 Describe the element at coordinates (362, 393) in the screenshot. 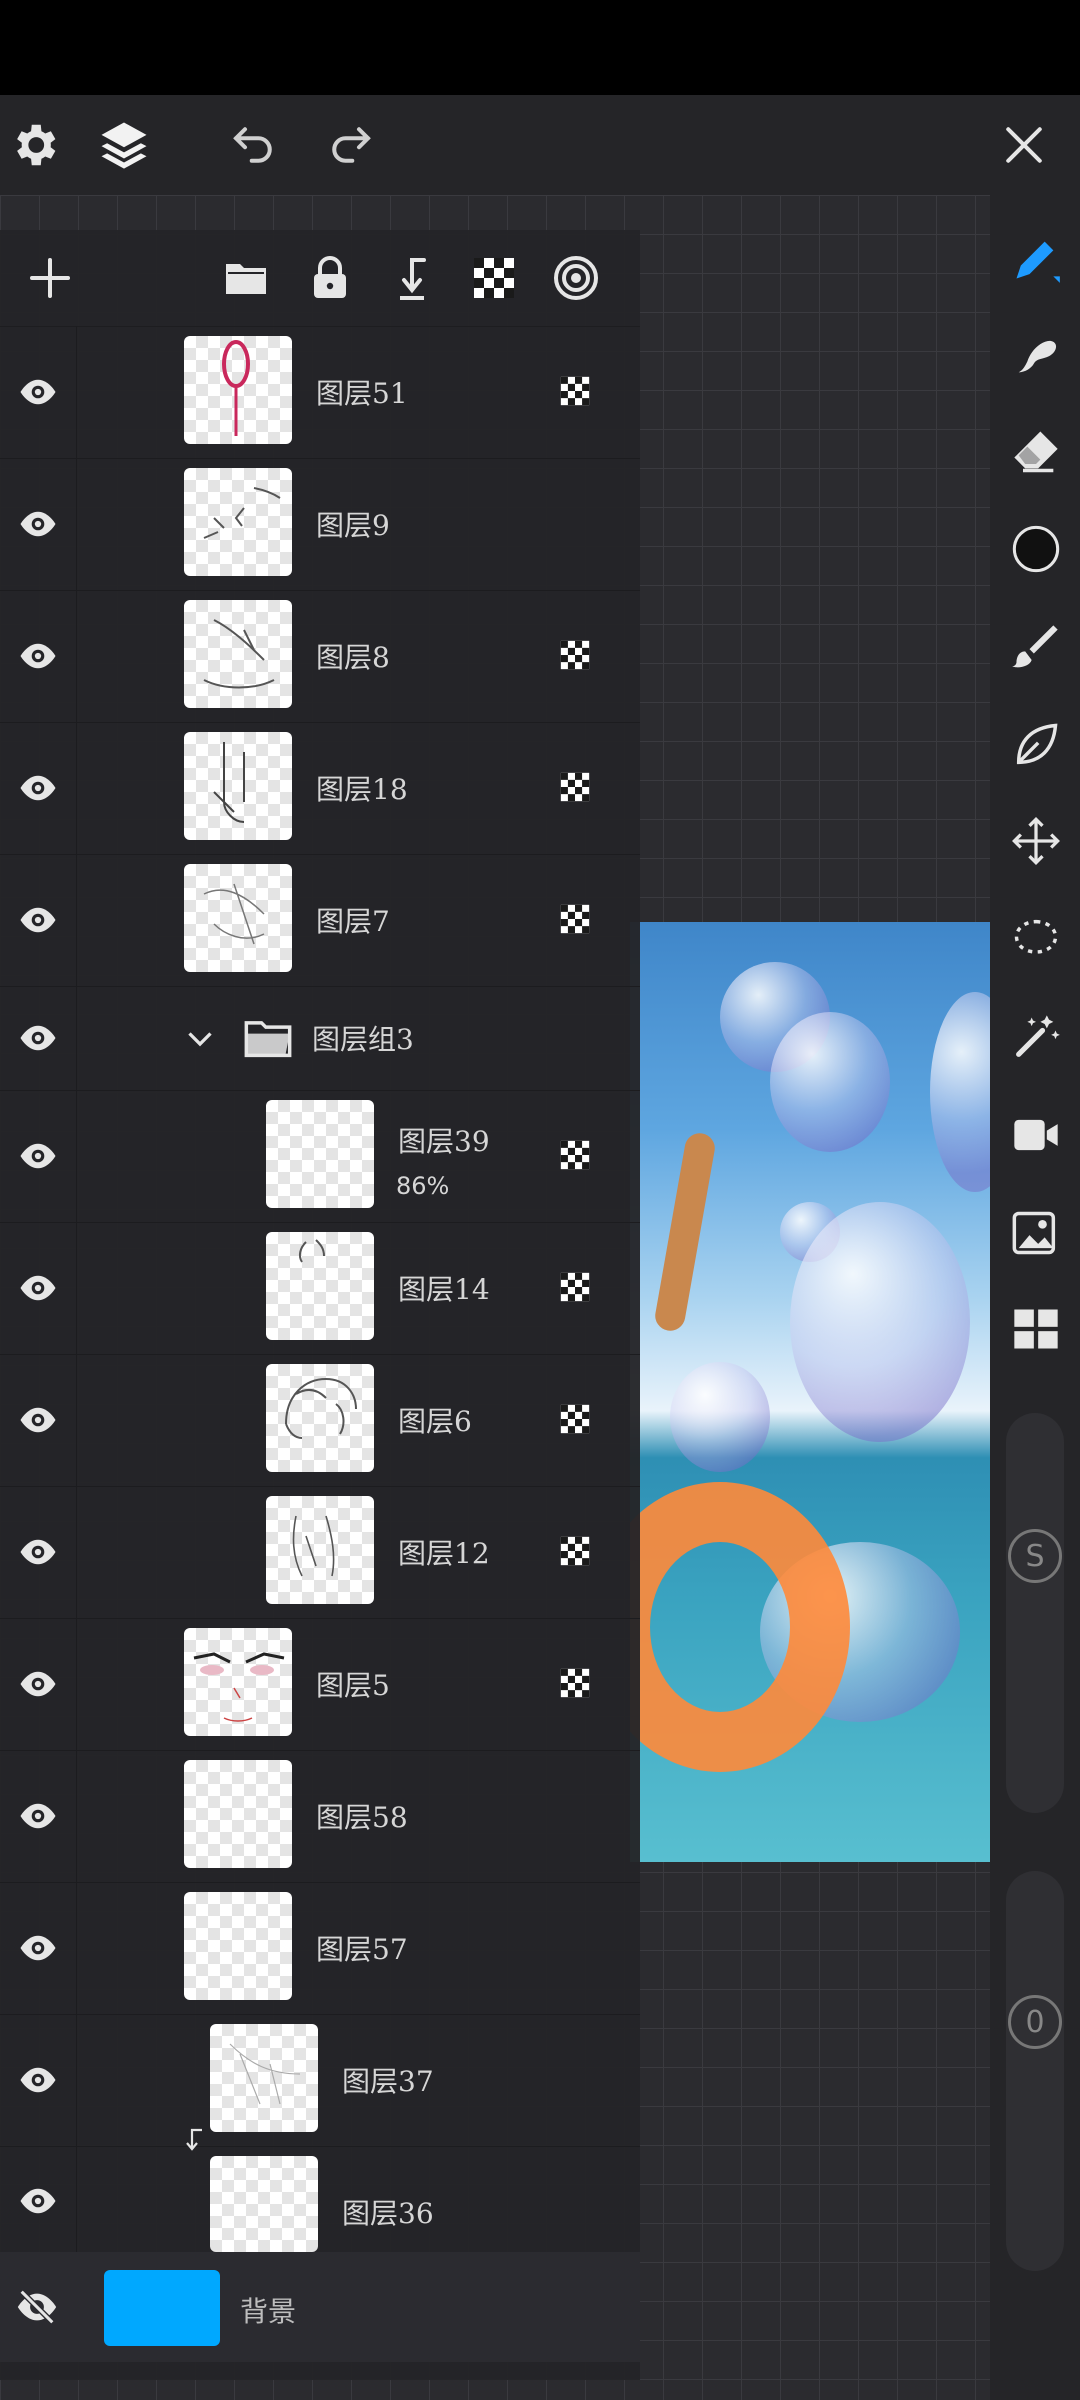

I see `layer-name: 图层51` at that location.